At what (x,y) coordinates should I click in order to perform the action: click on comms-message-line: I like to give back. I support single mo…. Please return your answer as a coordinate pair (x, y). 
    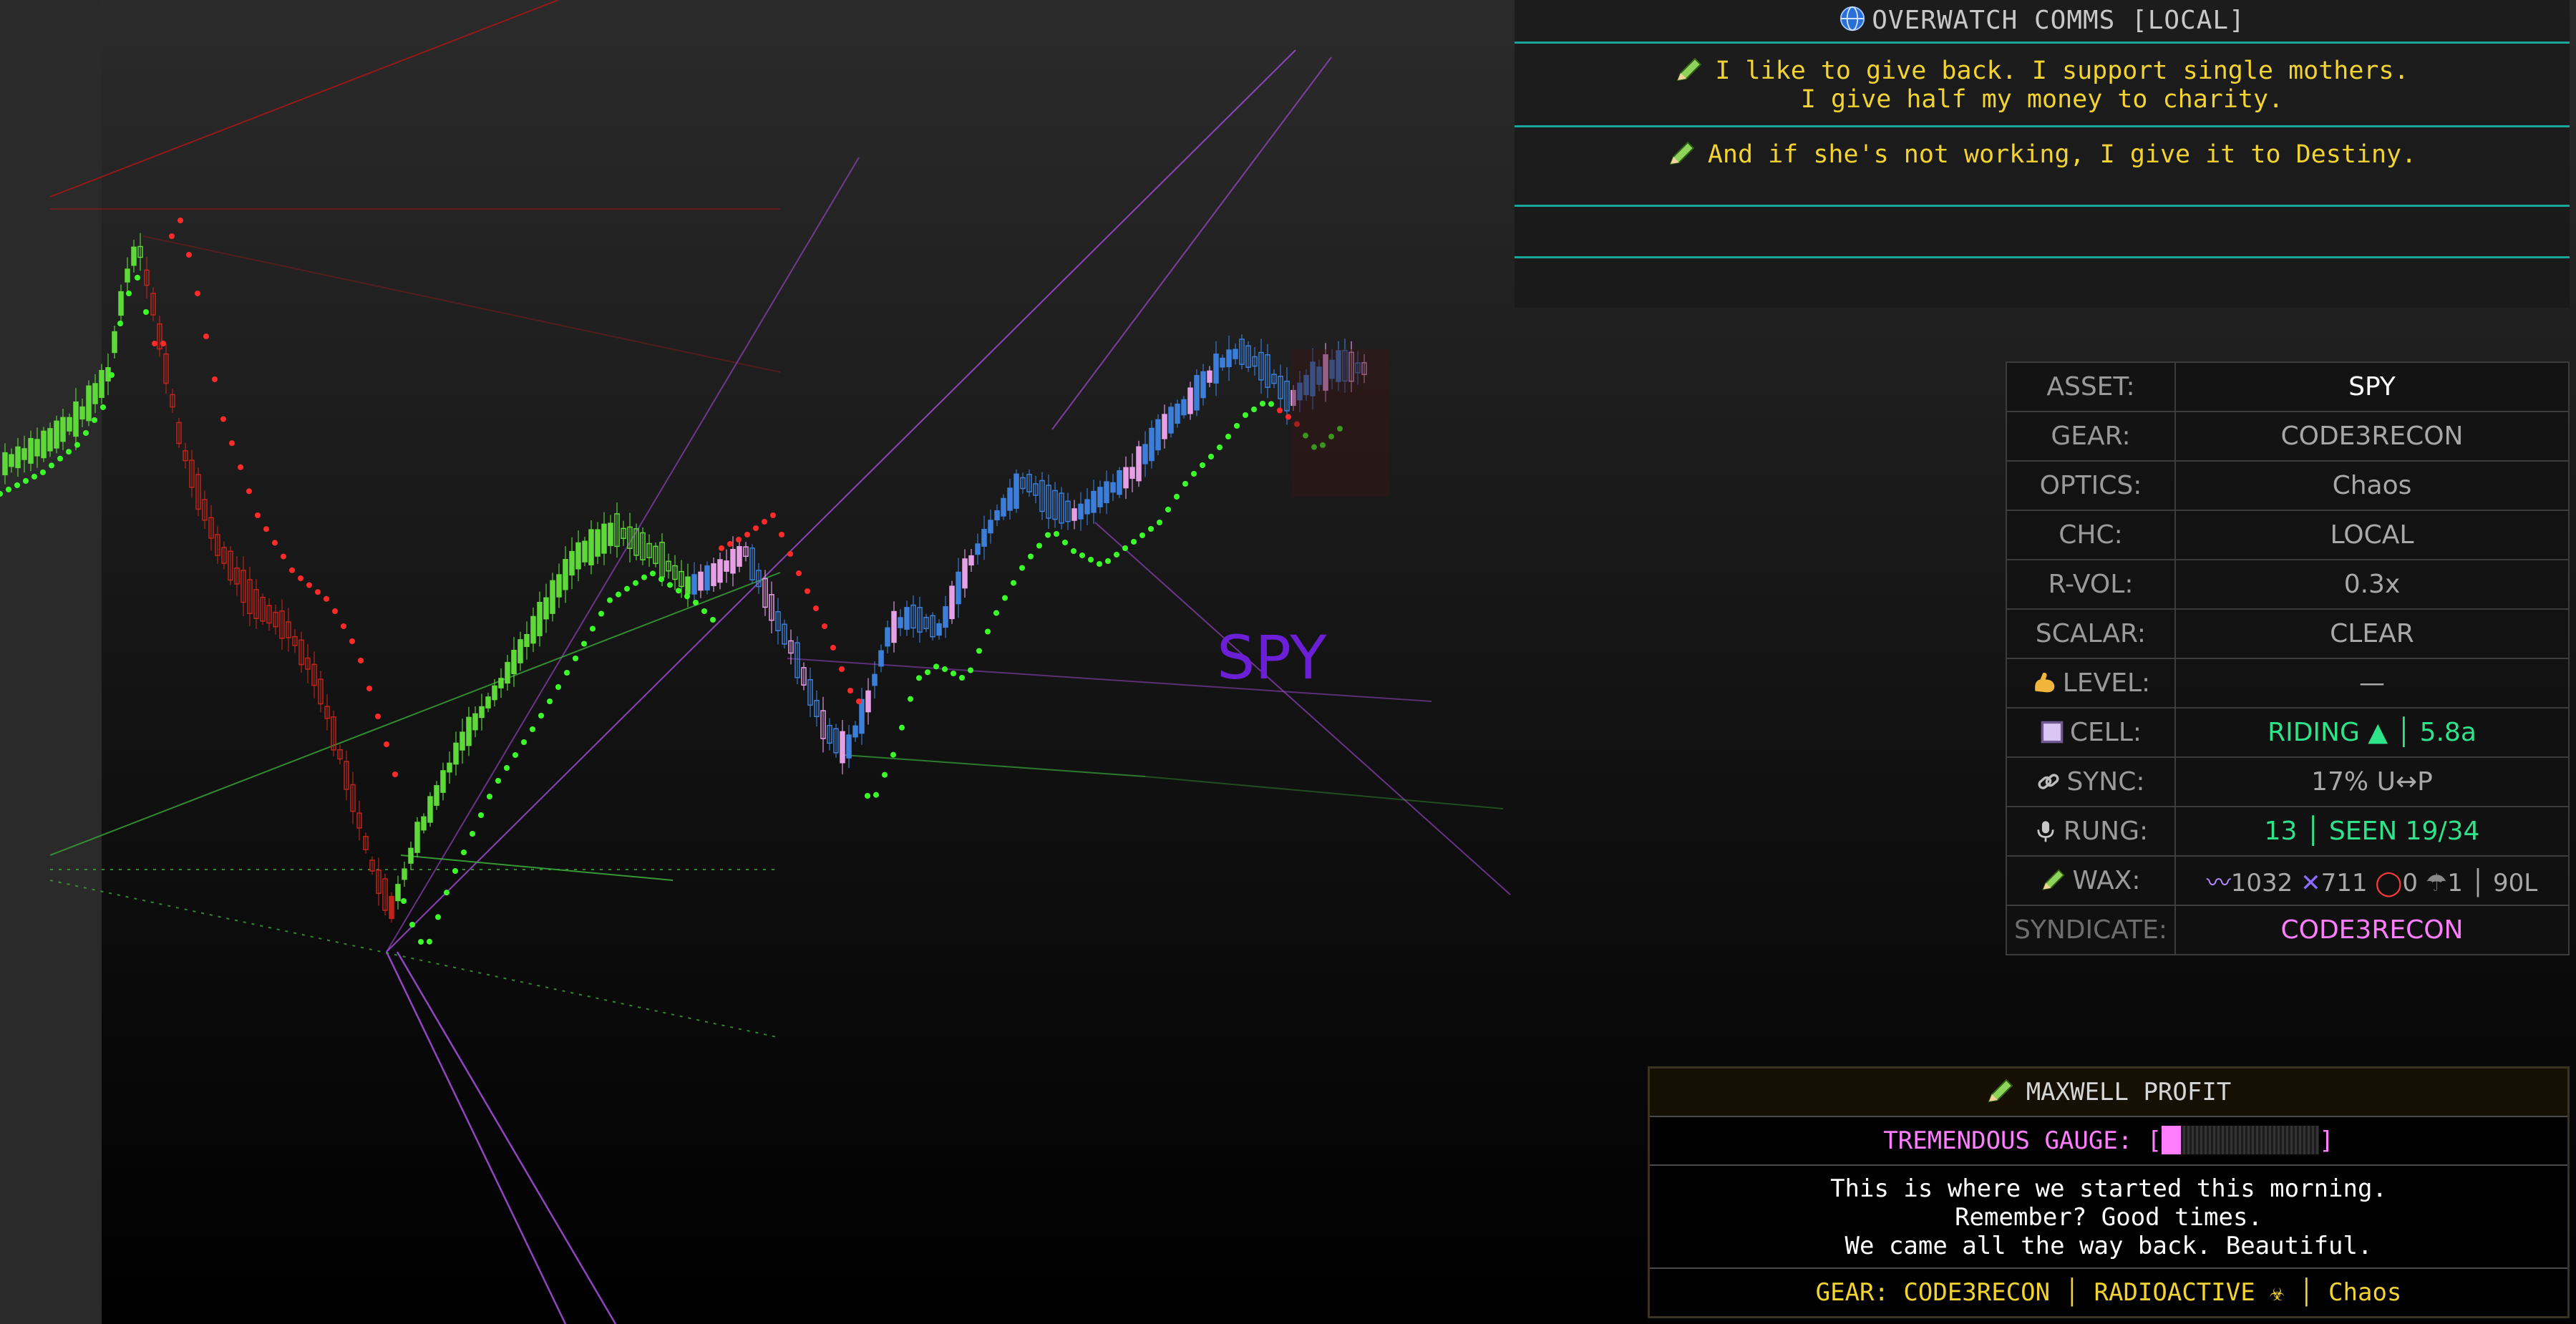
    Looking at the image, I should click on (2062, 71).